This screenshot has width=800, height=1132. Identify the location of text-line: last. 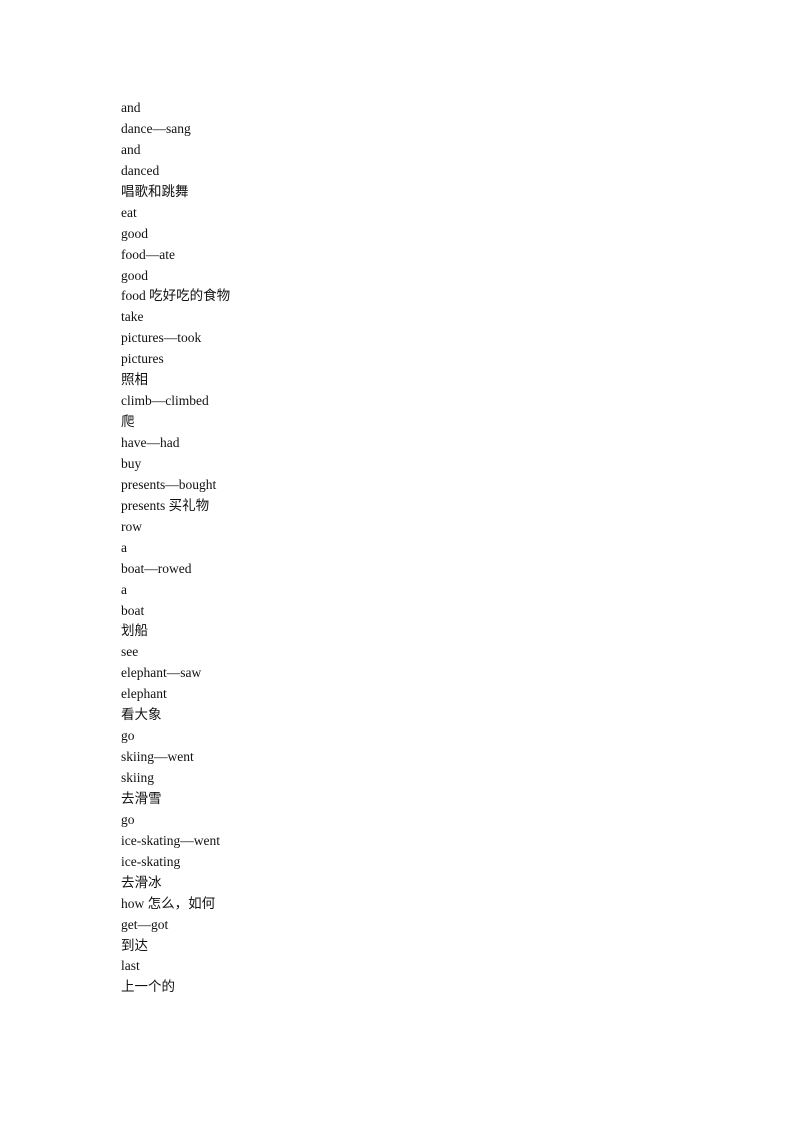
(130, 966).